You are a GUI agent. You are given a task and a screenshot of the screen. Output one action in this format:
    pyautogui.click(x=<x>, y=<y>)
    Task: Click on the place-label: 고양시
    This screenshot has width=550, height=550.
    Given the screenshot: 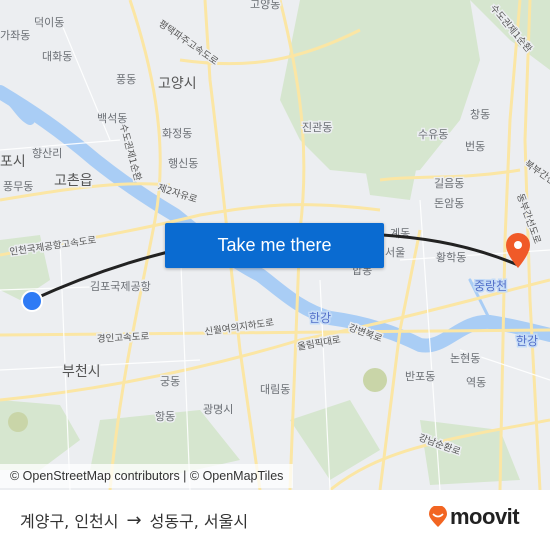 What is the action you would take?
    pyautogui.click(x=177, y=84)
    